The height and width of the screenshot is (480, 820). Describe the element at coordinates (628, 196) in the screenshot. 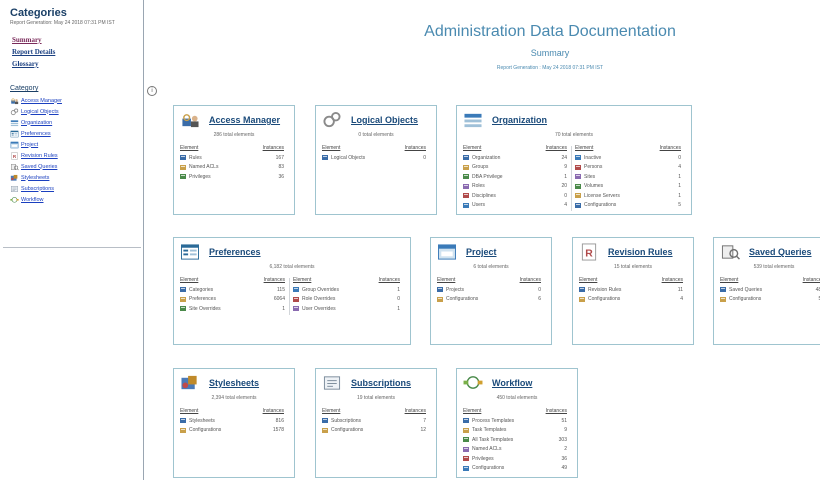

I see `table-row: License Servers 1` at that location.